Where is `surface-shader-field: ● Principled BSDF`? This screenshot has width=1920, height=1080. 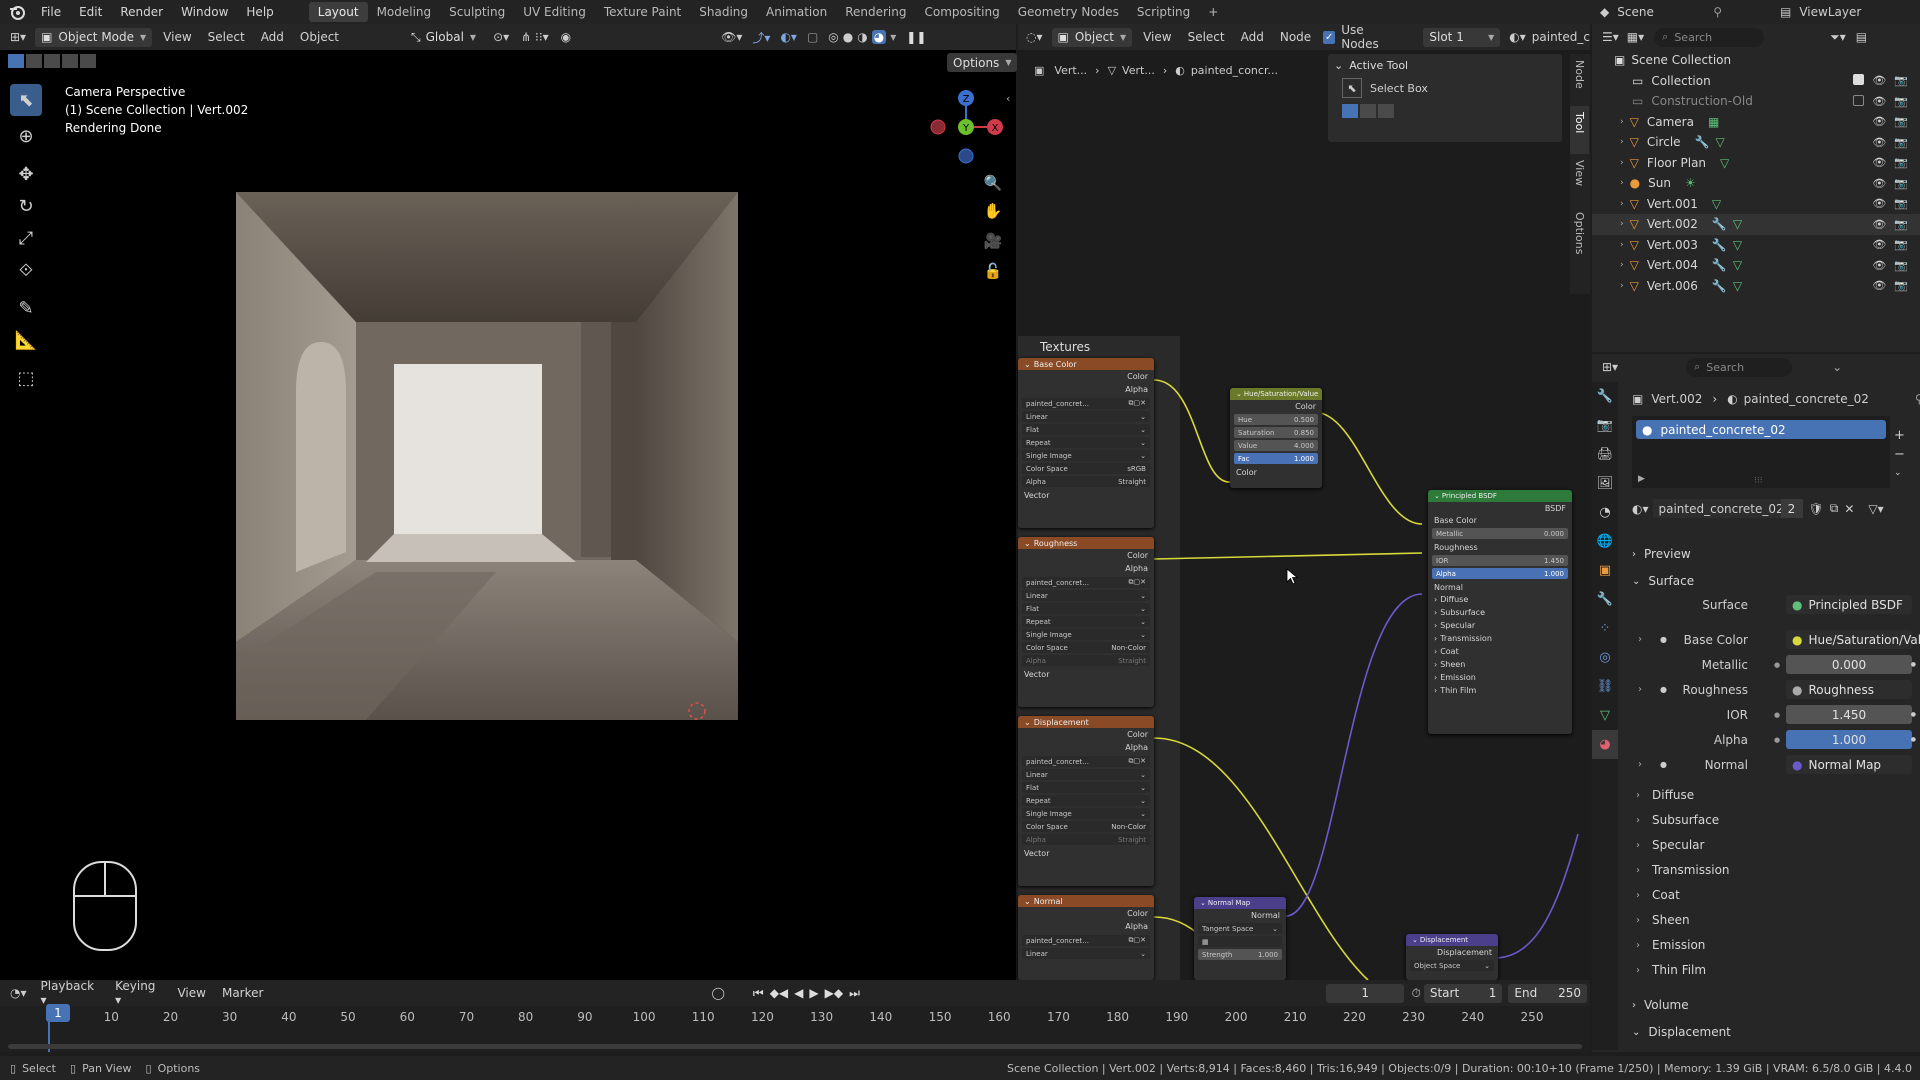 surface-shader-field: ● Principled BSDF is located at coordinates (1849, 604).